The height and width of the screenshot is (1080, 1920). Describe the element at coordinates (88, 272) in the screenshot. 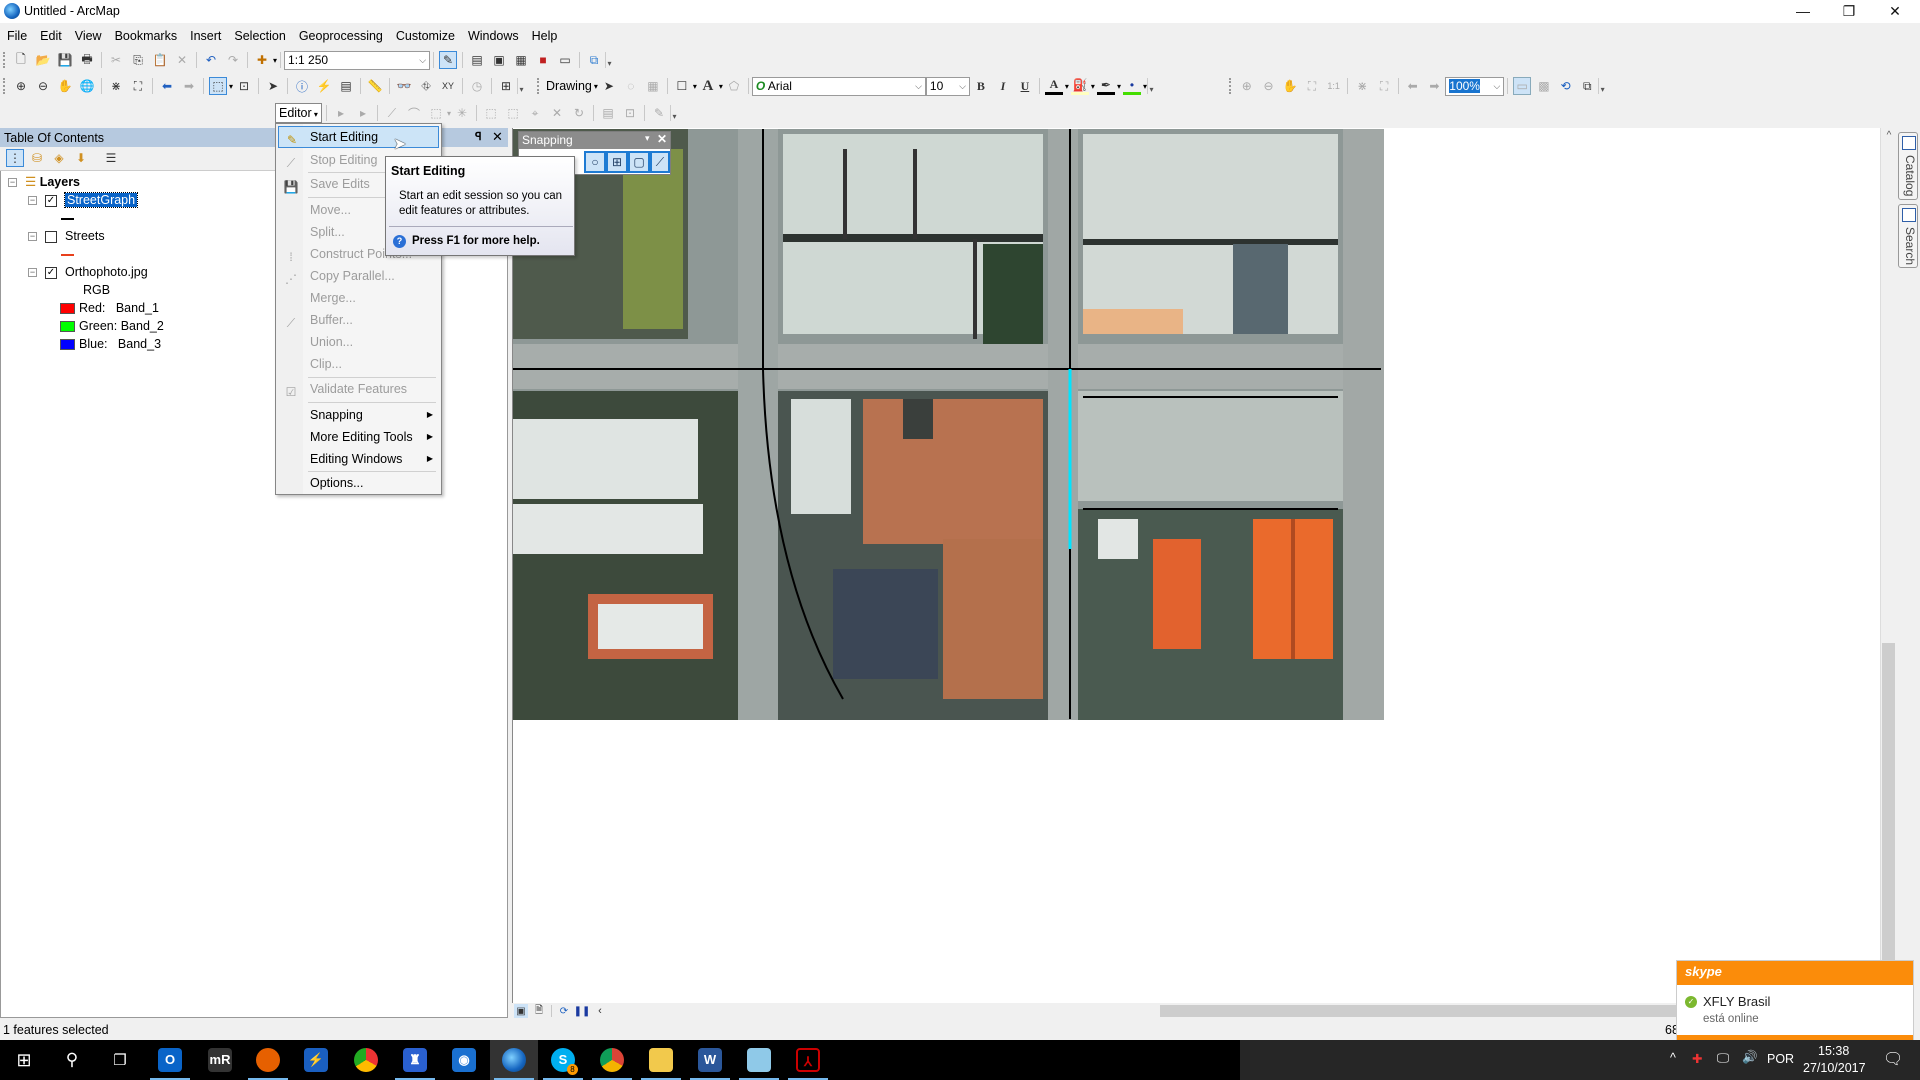

I see `layer-orthophoto: − ✓ Orthophoto.jpg` at that location.